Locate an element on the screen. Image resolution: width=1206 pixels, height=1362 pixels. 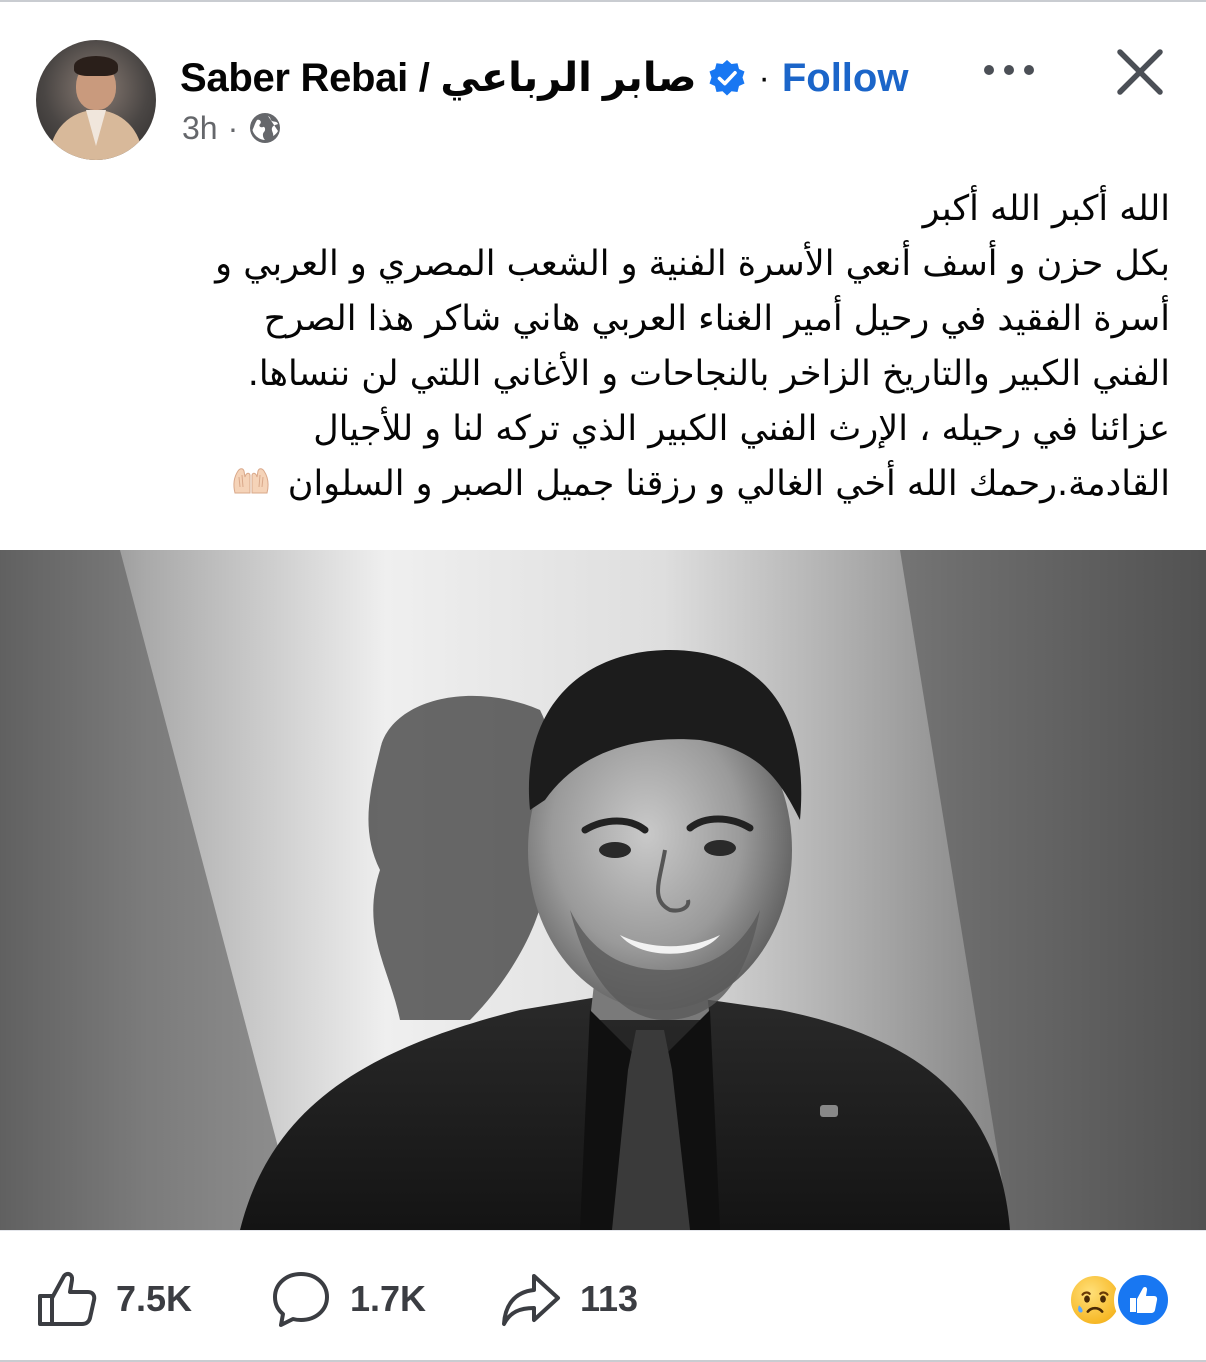
reaction-summary is located at coordinates (1120, 1300).